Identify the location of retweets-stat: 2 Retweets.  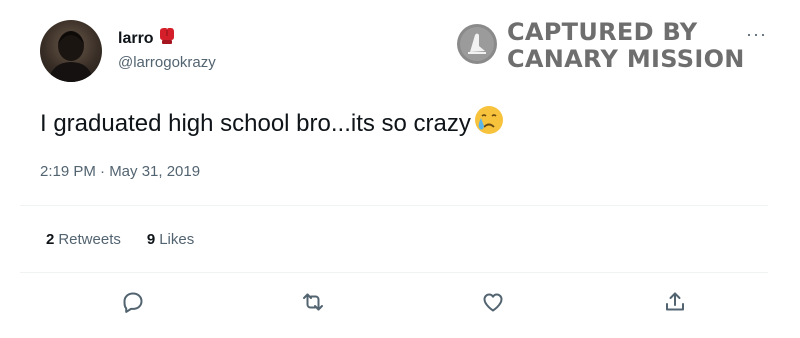
(83, 239).